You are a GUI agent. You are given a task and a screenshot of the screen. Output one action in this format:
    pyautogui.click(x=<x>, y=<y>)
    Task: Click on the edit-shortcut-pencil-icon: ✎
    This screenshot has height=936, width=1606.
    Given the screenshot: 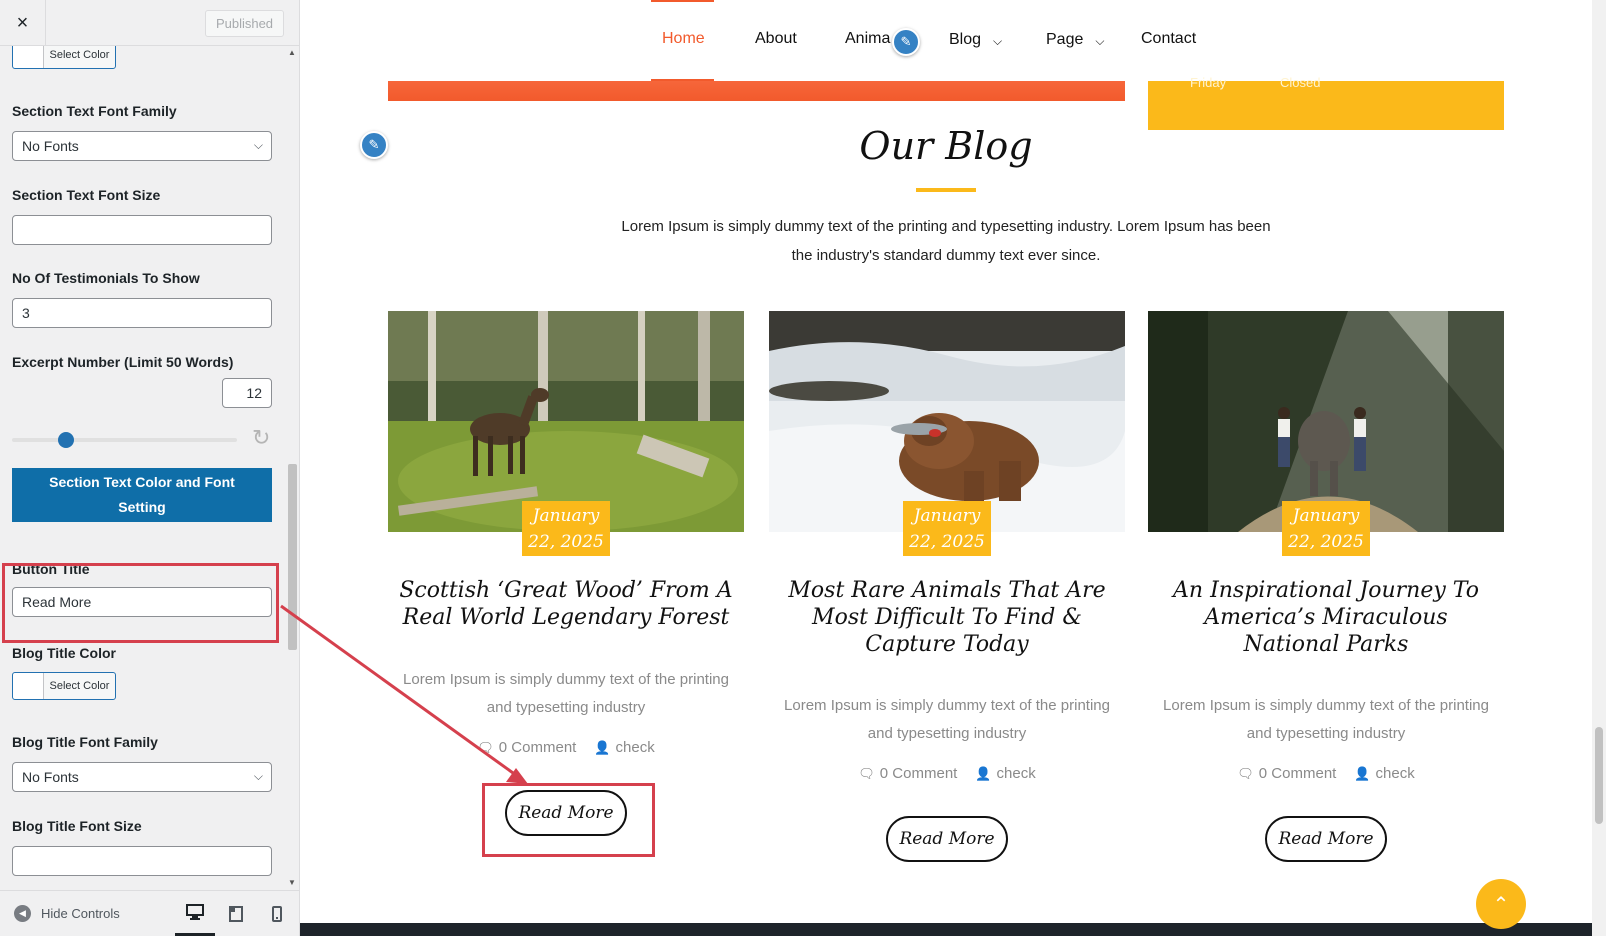 What is the action you would take?
    pyautogui.click(x=906, y=42)
    